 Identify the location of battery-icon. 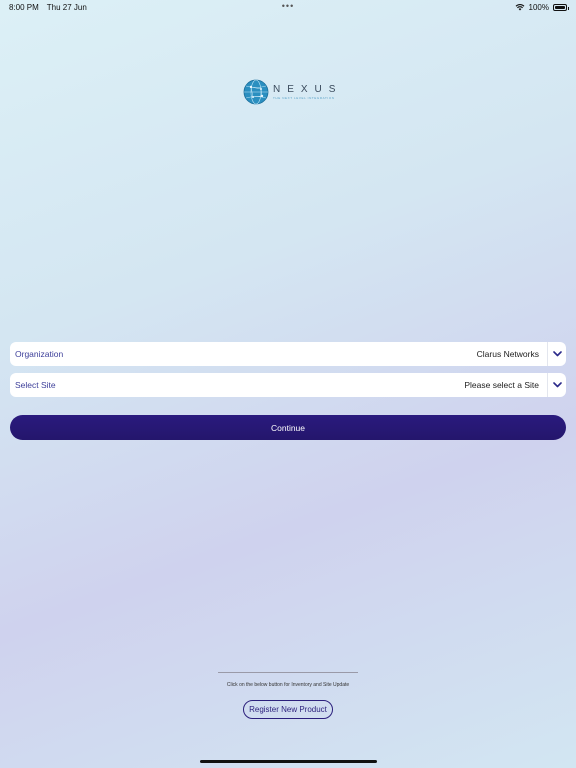
(561, 7).